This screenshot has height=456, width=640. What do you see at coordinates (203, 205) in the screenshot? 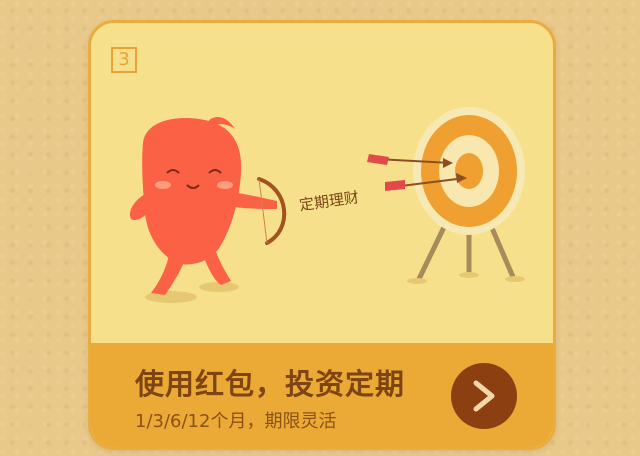
I see `mascot-character` at bounding box center [203, 205].